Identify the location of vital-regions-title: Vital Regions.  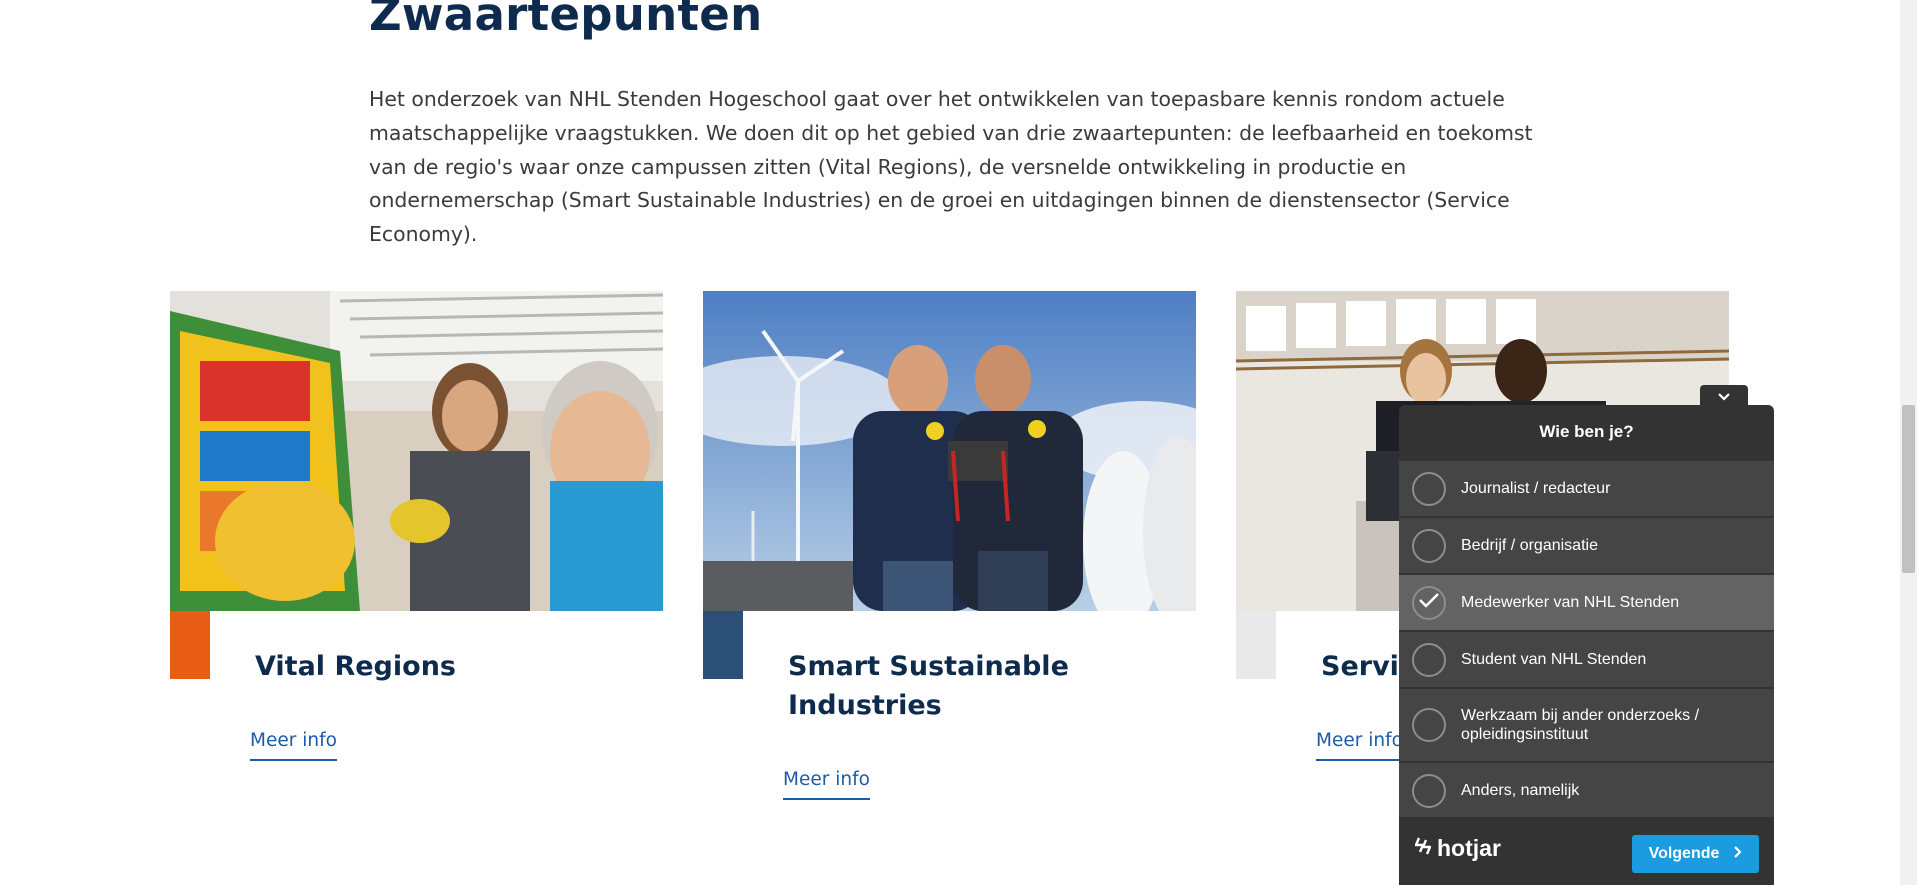
(355, 666).